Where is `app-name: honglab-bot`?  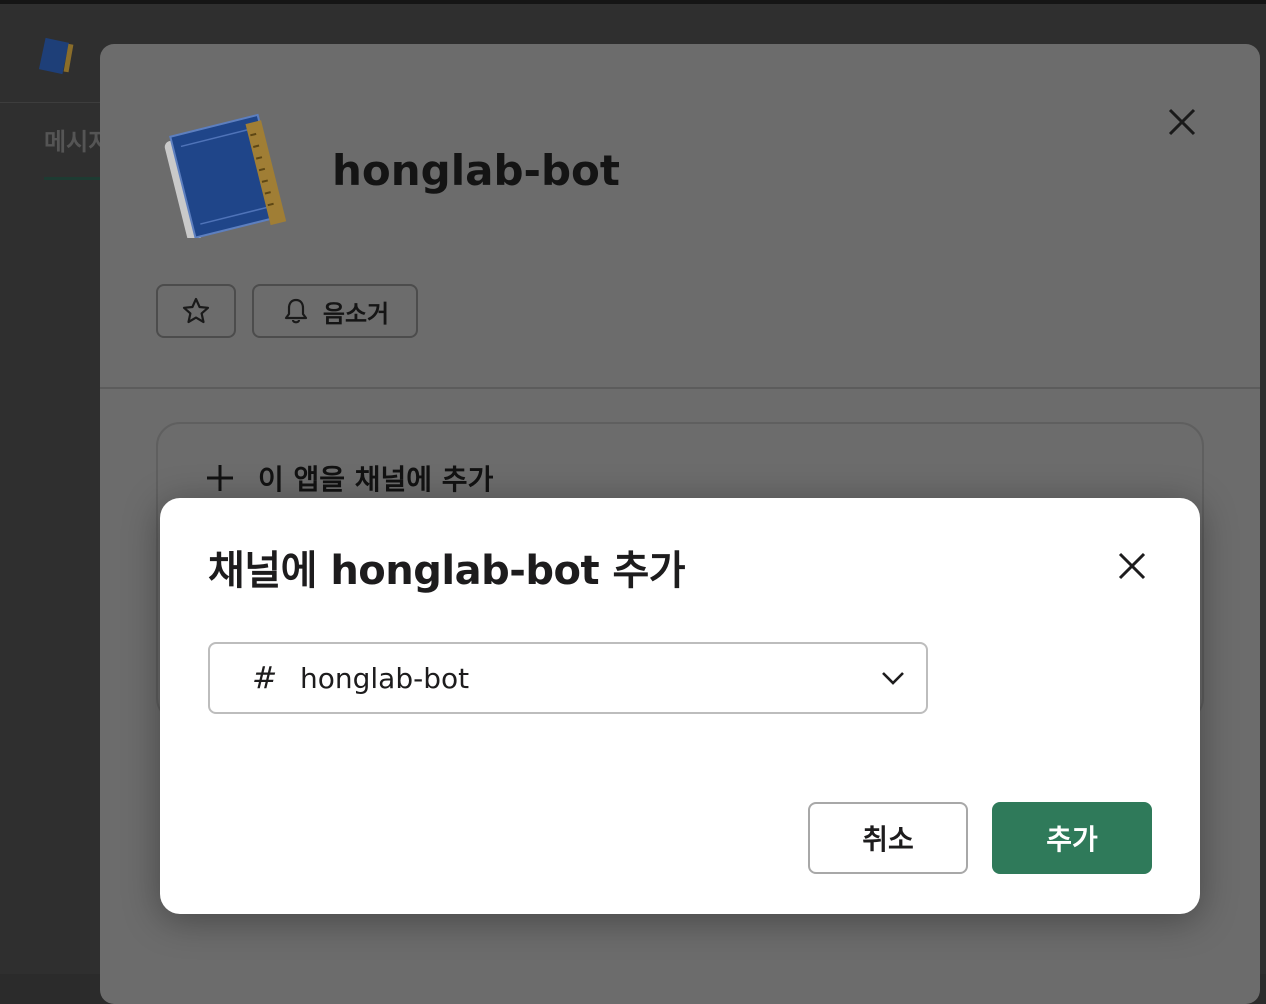
app-name: honglab-bot is located at coordinates (476, 170).